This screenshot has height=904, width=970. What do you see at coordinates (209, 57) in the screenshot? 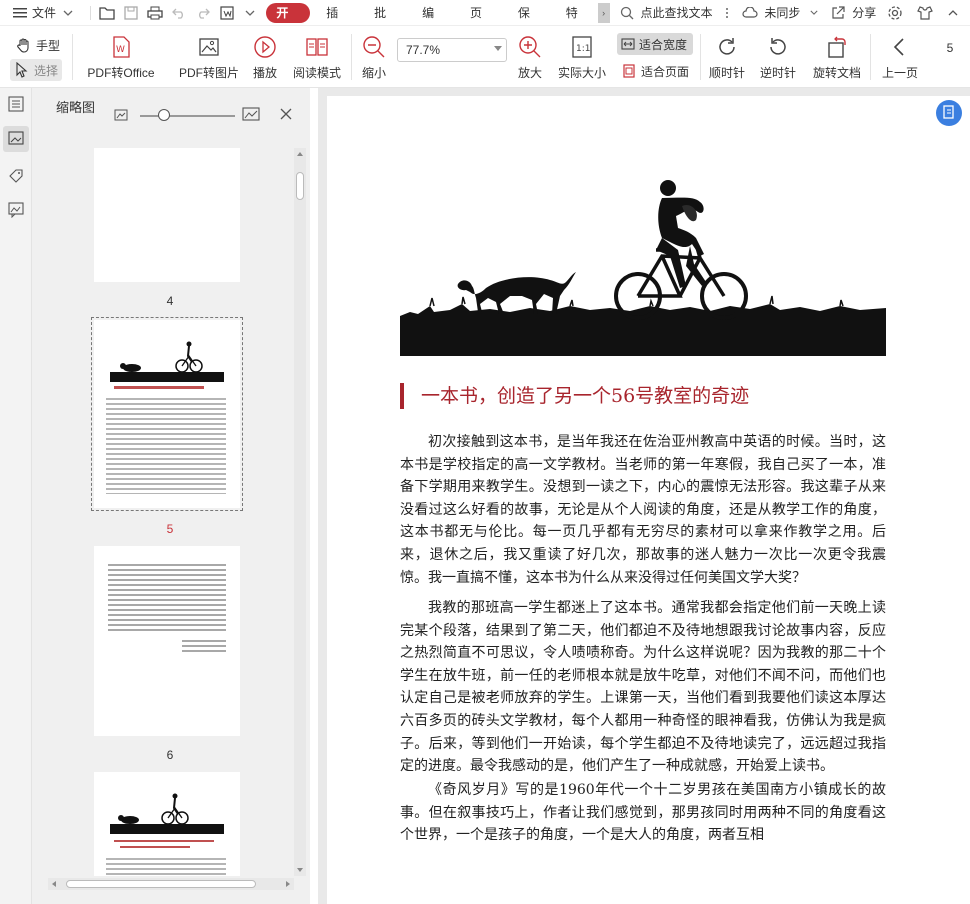
I see `pdf-to-image-button: PDF转图片` at bounding box center [209, 57].